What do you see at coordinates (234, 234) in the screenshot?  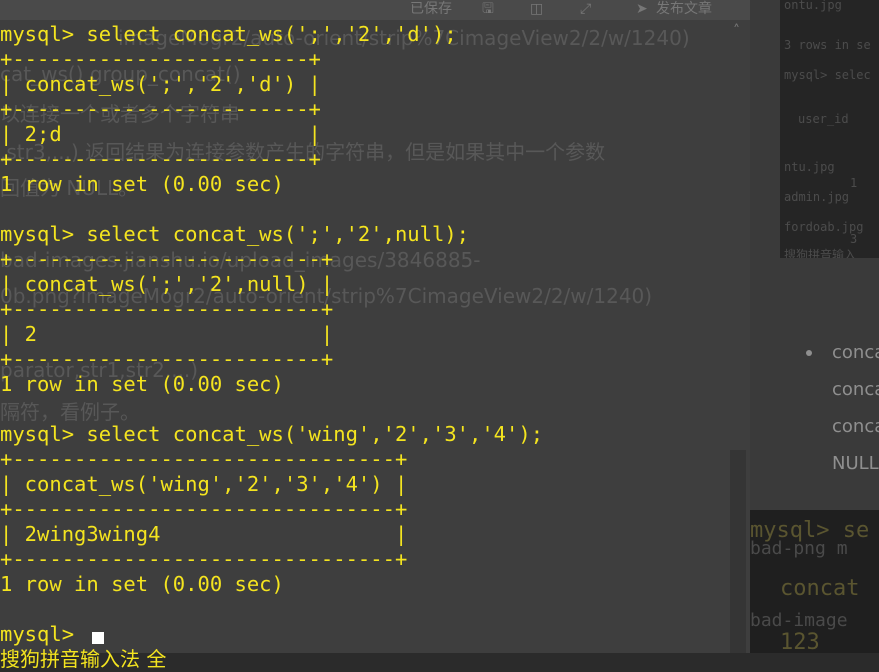 I see `terminal-line: mysql> select concat_ws(';','2',null);` at bounding box center [234, 234].